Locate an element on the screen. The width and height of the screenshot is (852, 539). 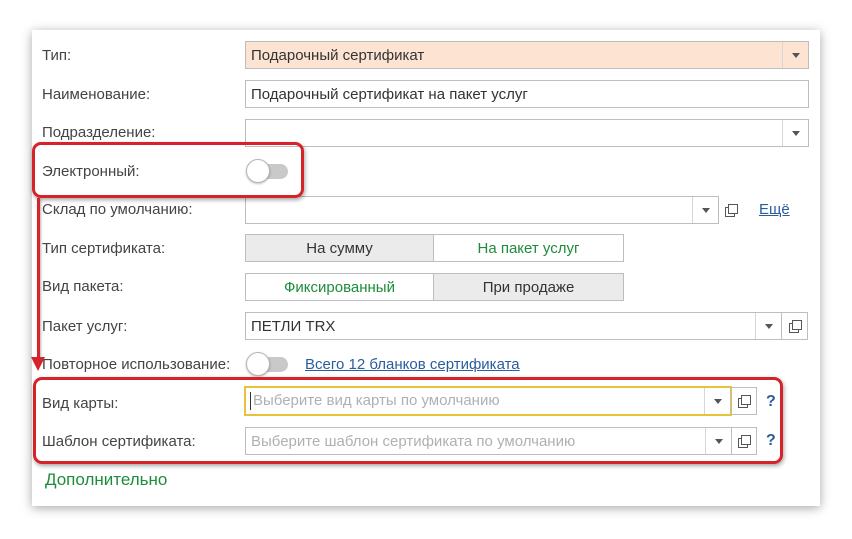
reuse-label: Повторное использование: is located at coordinates (136, 364).